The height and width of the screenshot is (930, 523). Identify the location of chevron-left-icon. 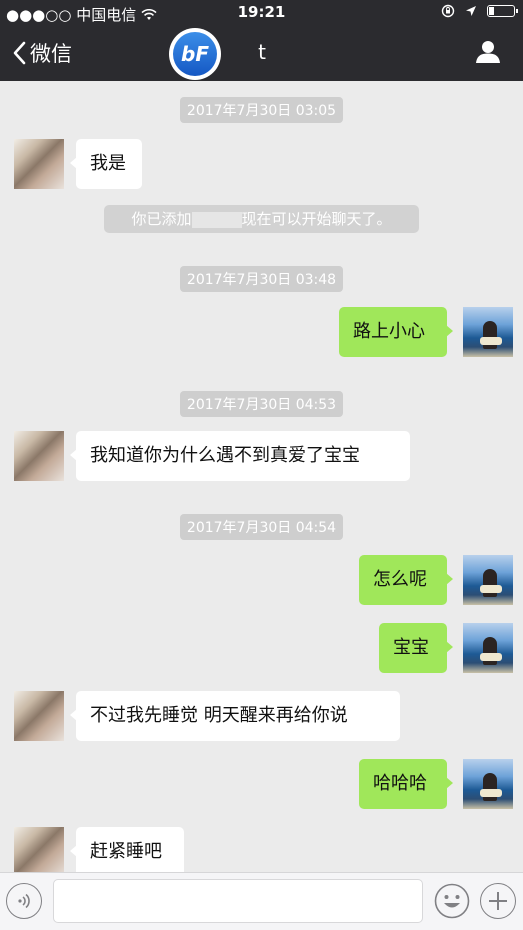
(19, 53).